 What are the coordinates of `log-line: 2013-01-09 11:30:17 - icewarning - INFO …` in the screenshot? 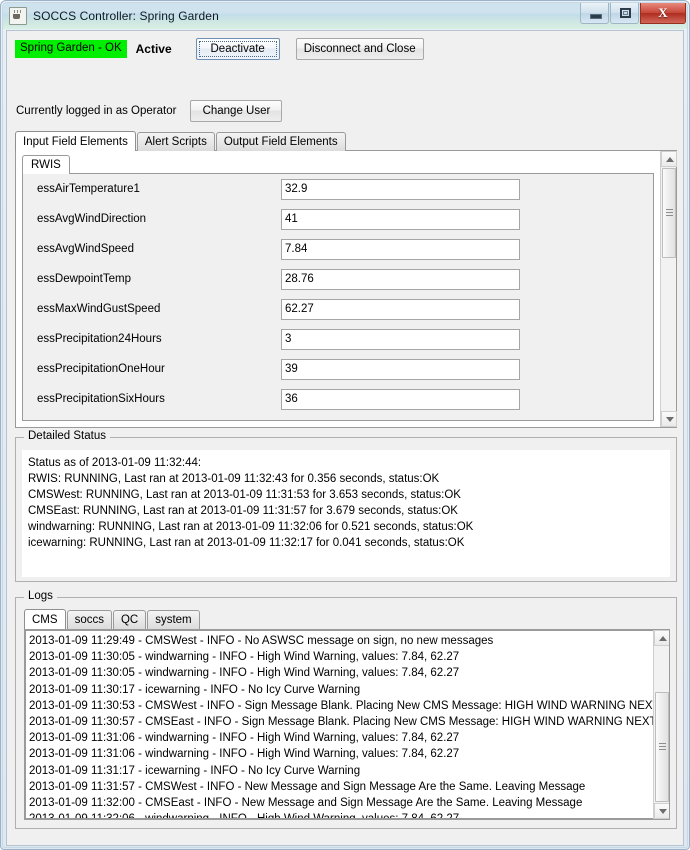 It's located at (195, 689).